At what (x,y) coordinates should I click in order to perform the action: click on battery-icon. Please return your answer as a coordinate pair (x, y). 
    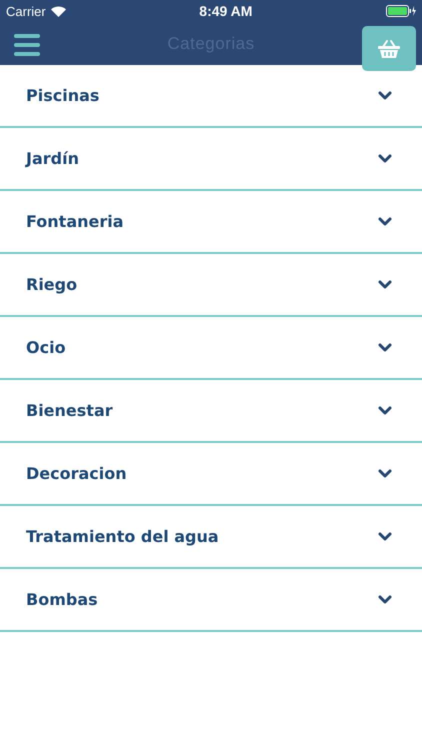
    Looking at the image, I should click on (401, 11).